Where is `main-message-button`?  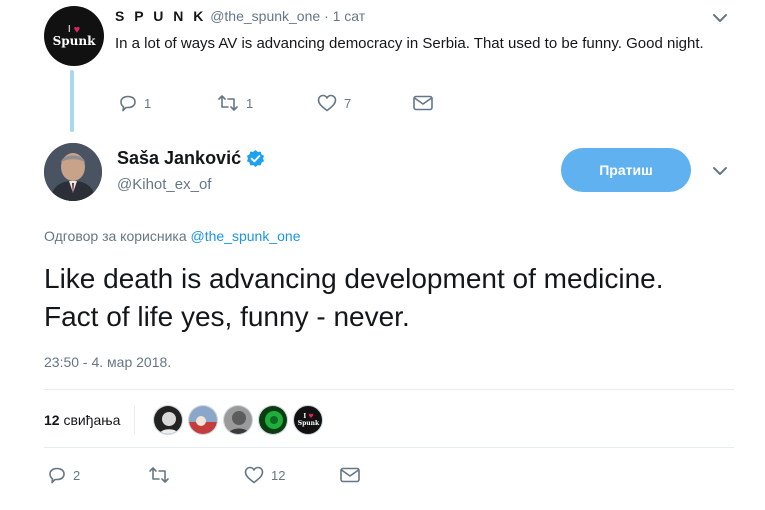
main-message-button is located at coordinates (350, 475).